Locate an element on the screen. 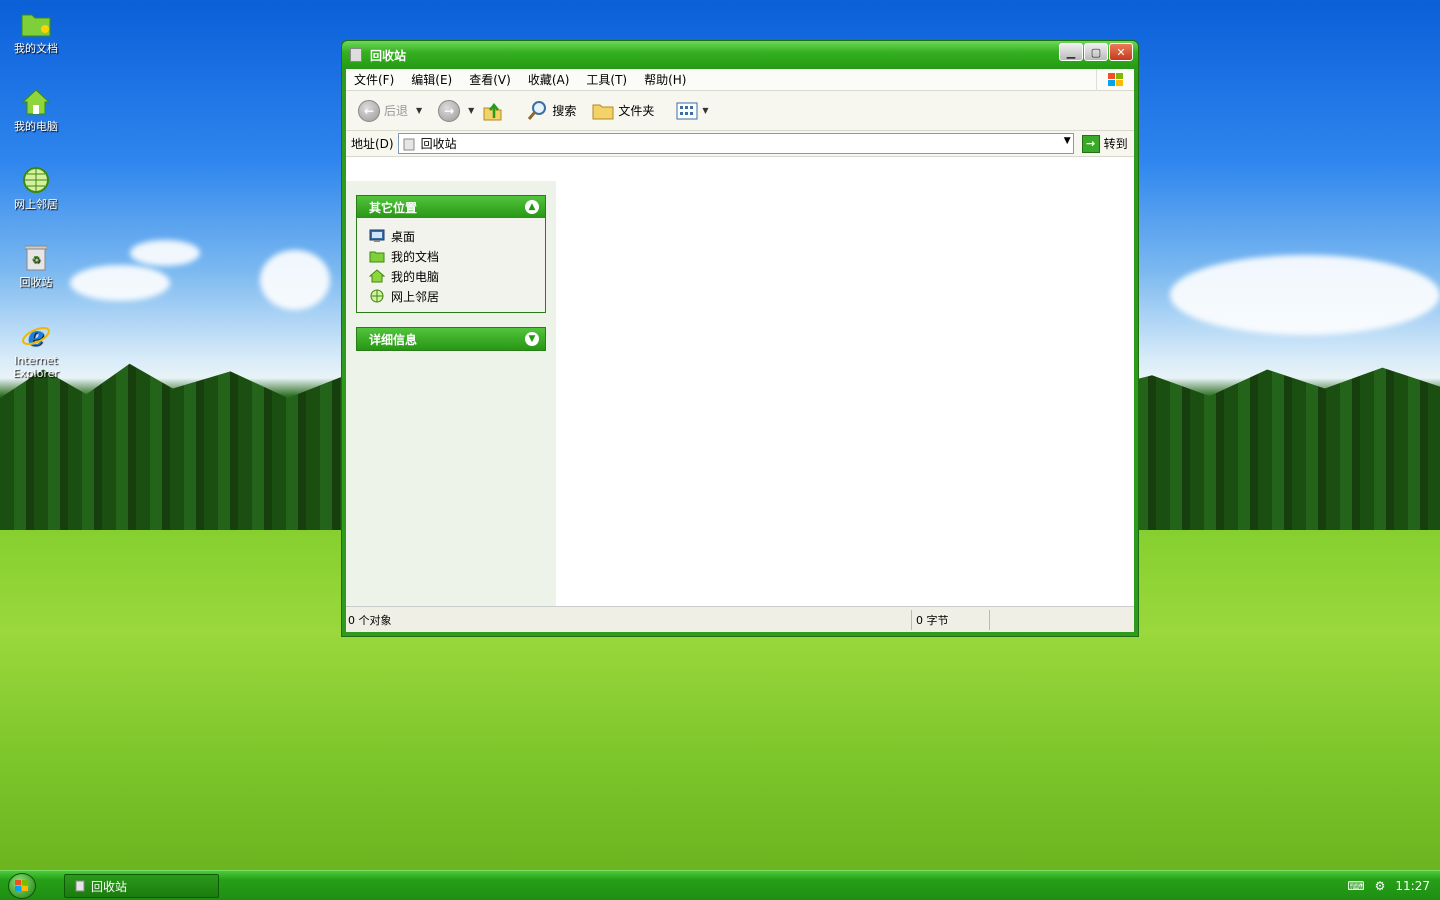  menu-file: 文件(F) is located at coordinates (374, 79).